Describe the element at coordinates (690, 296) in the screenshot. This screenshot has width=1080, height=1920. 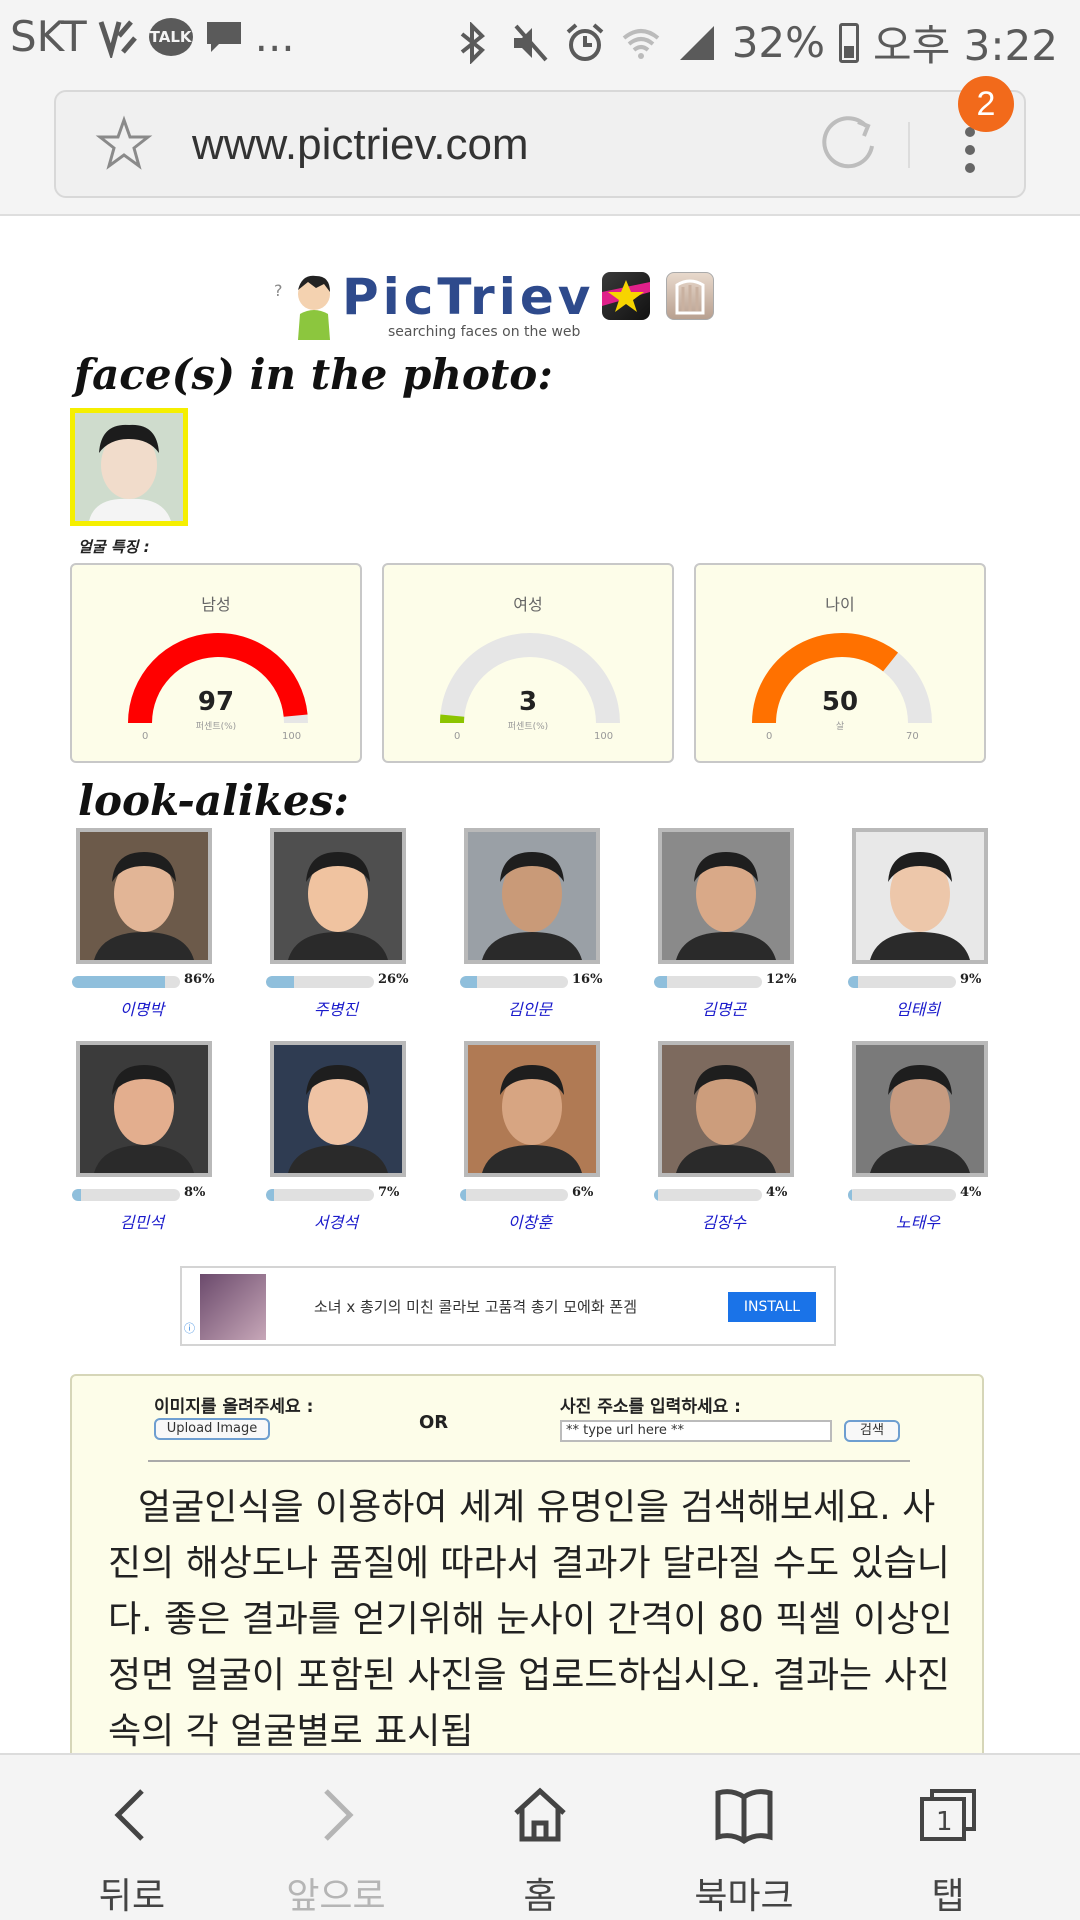
I see `gallery-app-icon` at that location.